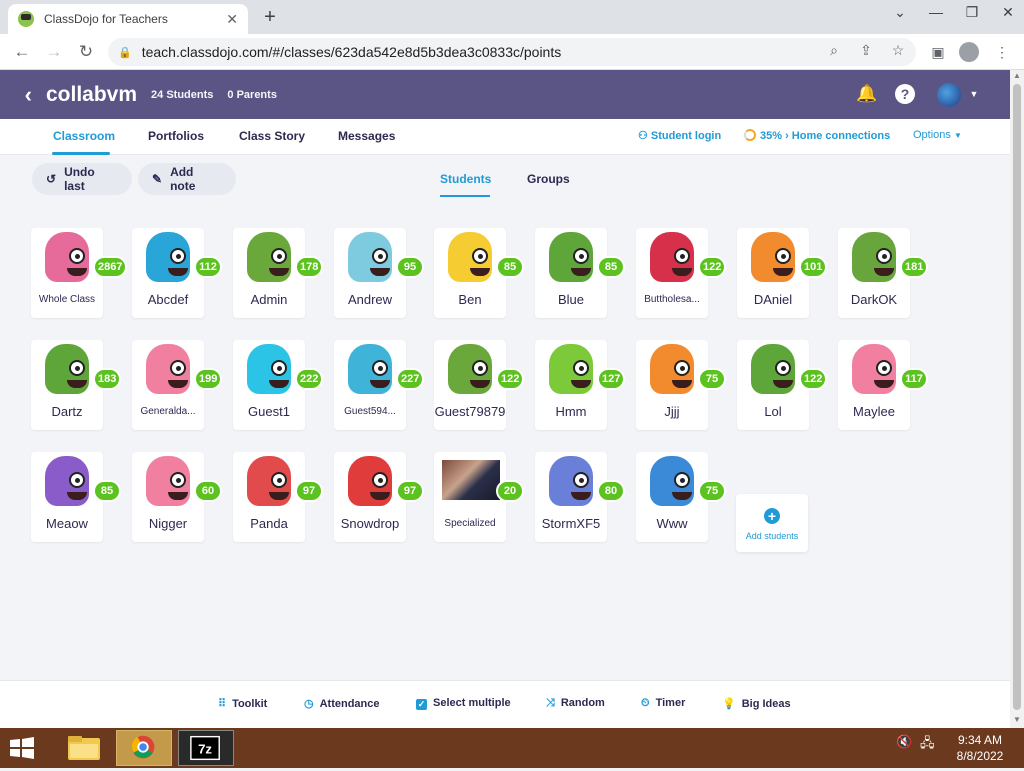 The height and width of the screenshot is (771, 1024). Describe the element at coordinates (927, 745) in the screenshot. I see `network-icon: 🖧` at that location.